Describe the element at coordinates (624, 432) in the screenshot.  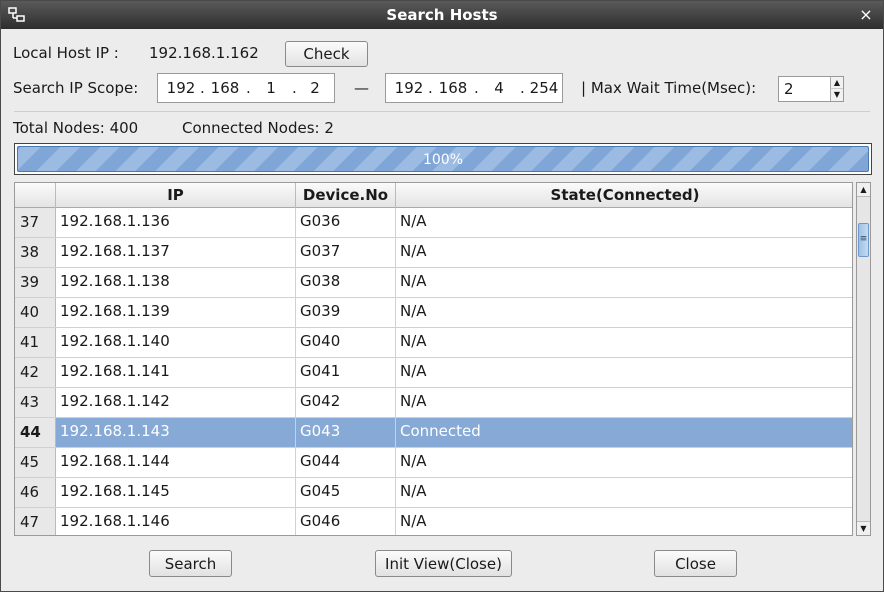
I see `state-cell: Connected` at that location.